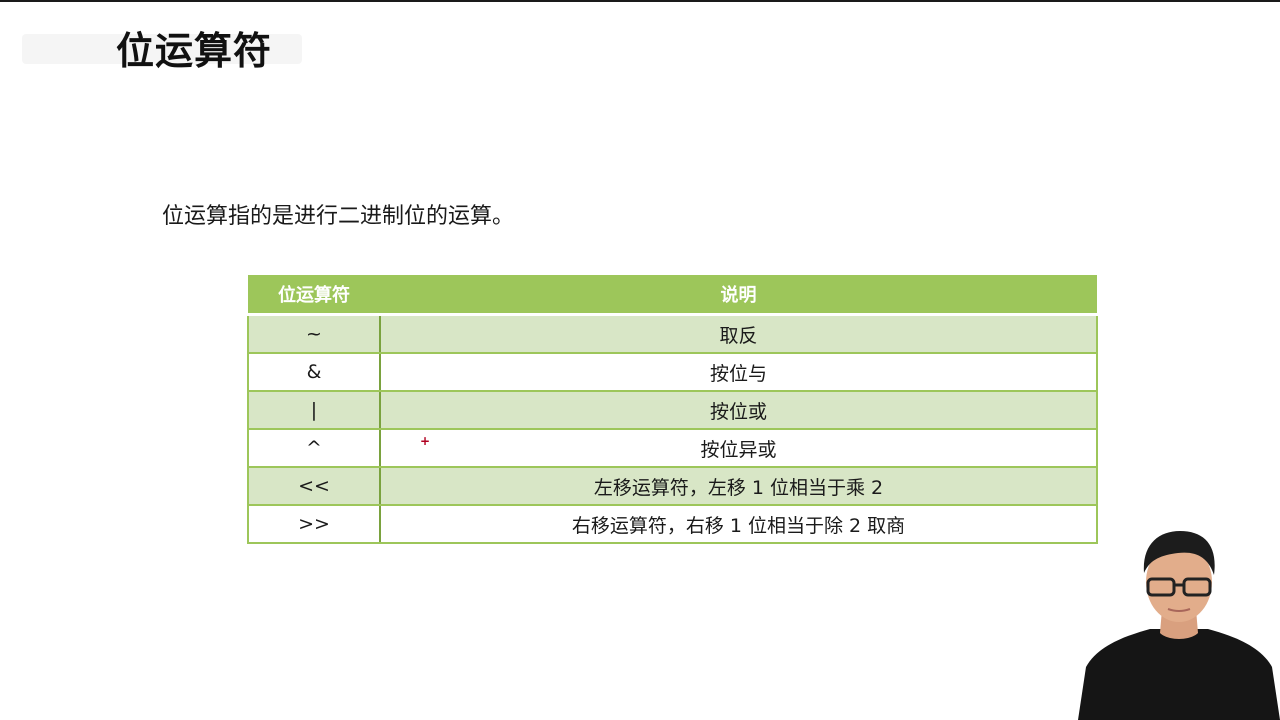  I want to click on operator-cell: >>, so click(314, 524).